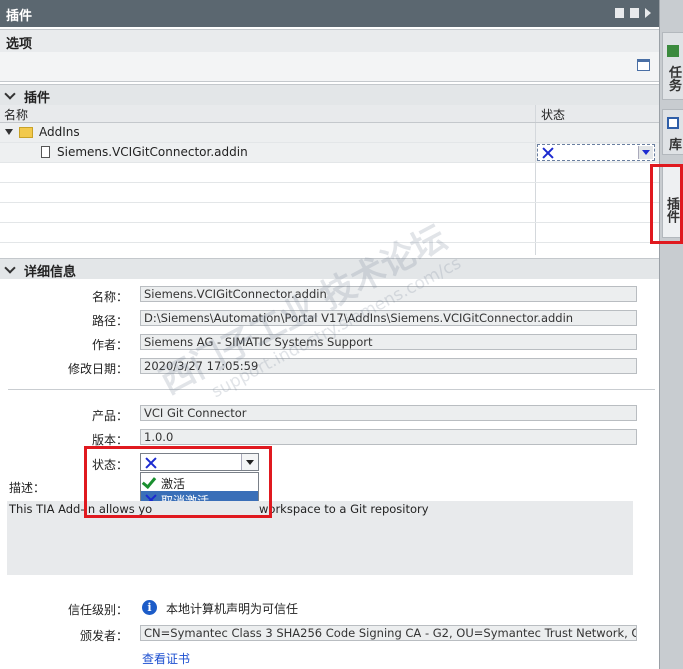 This screenshot has width=683, height=669. Describe the element at coordinates (673, 78) in the screenshot. I see `tab-tasks-label: 任务` at that location.